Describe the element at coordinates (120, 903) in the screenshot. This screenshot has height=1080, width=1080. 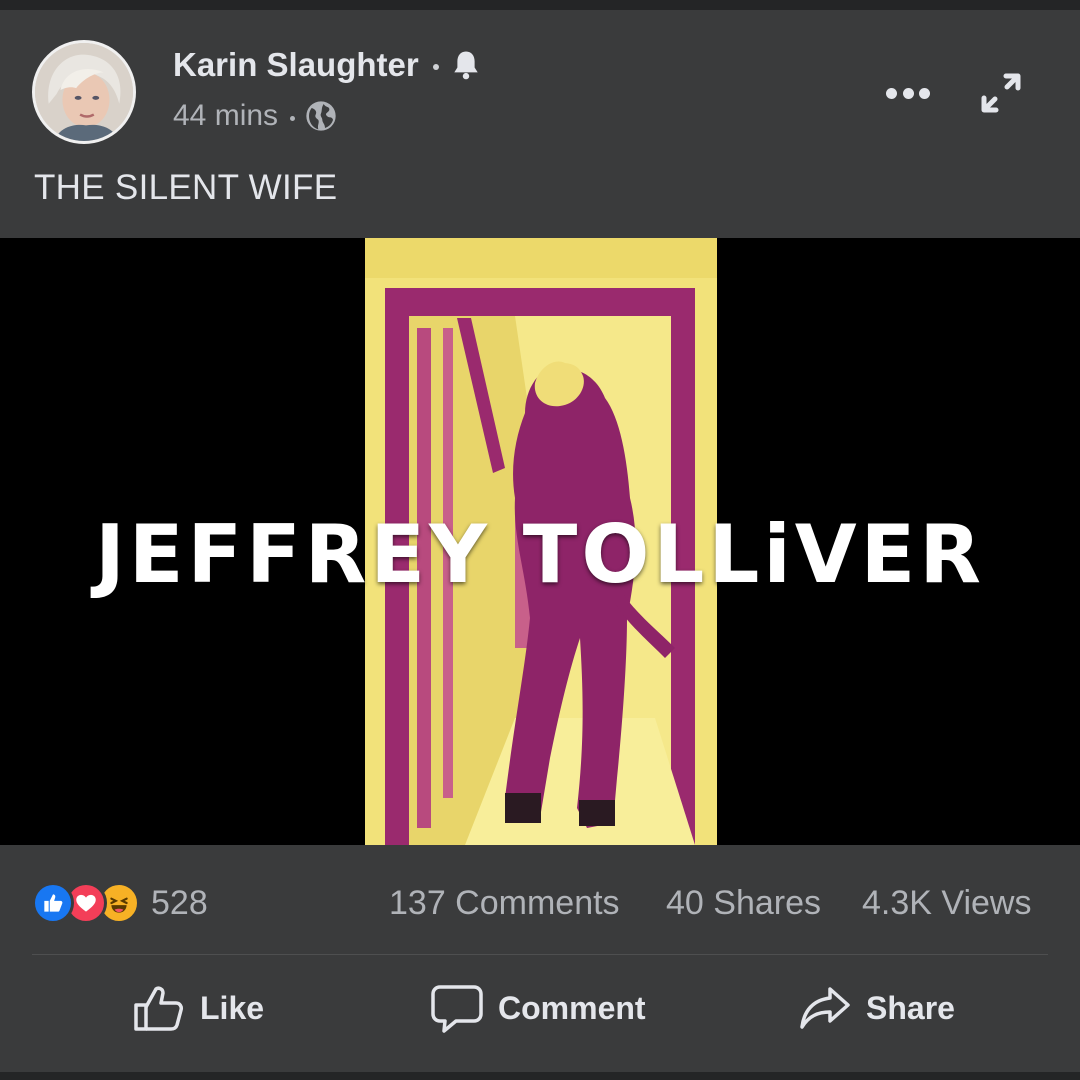
I see `reactions-summary: 528` at that location.